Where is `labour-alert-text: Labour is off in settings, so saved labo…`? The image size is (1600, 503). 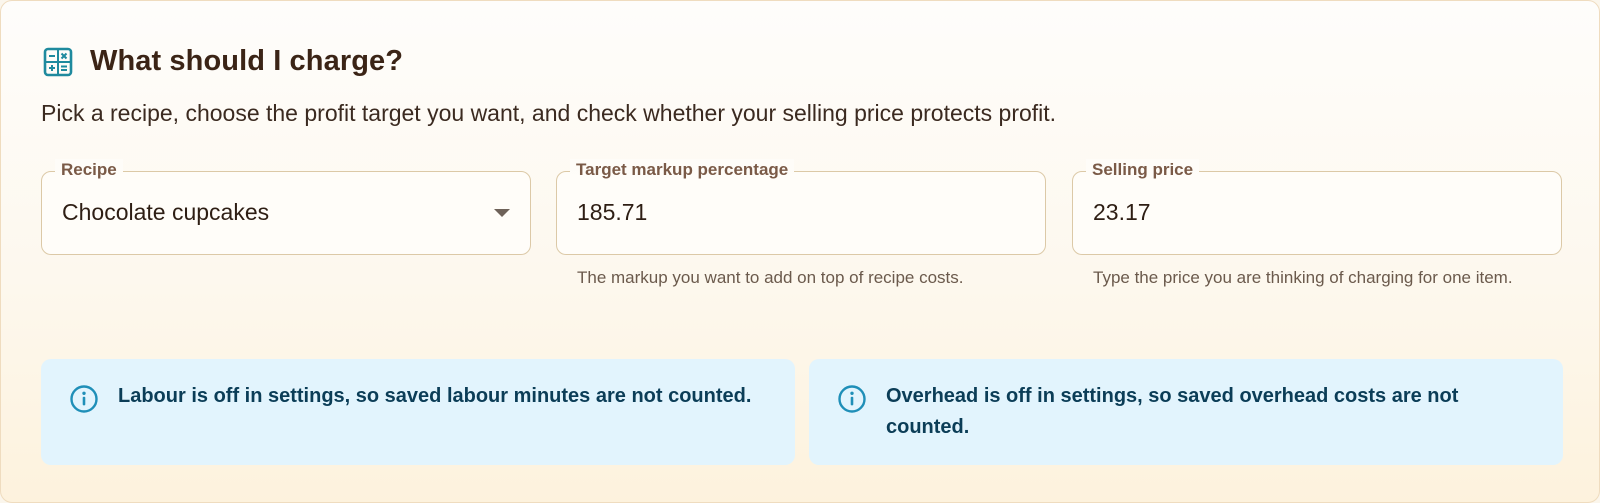 labour-alert-text: Labour is off in settings, so saved labo… is located at coordinates (435, 396).